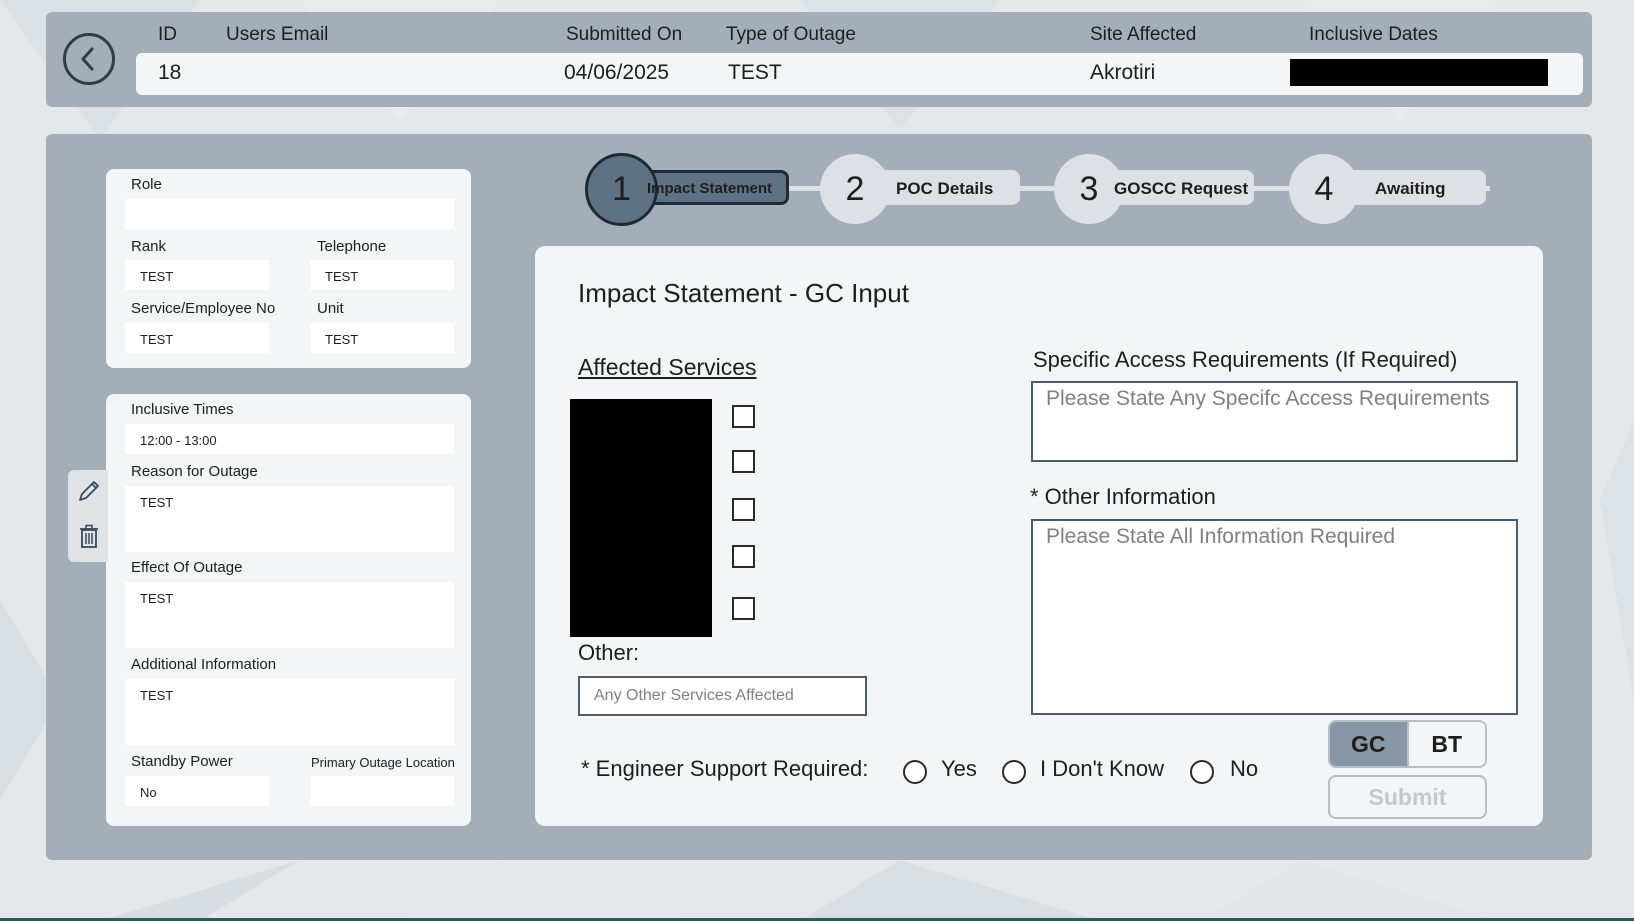  Describe the element at coordinates (182, 761) in the screenshot. I see `standby-label: Standby Power` at that location.